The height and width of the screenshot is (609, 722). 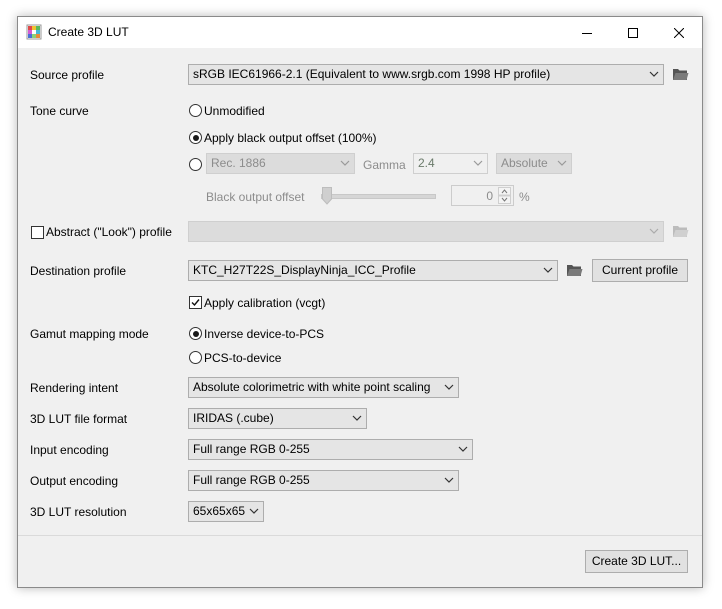 I want to click on source-profile-label: Source profile, so click(x=67, y=75).